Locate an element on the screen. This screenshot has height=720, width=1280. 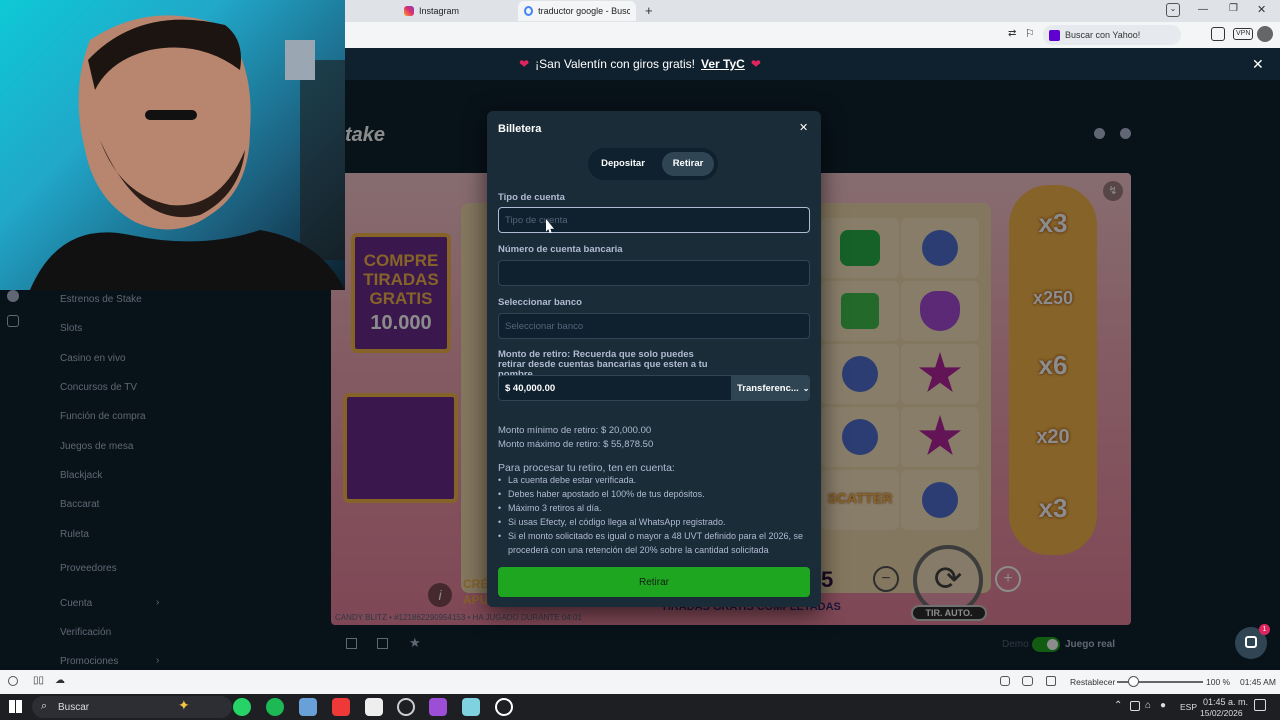
bank-placeholder: Seleccionar banco is located at coordinates (544, 326).